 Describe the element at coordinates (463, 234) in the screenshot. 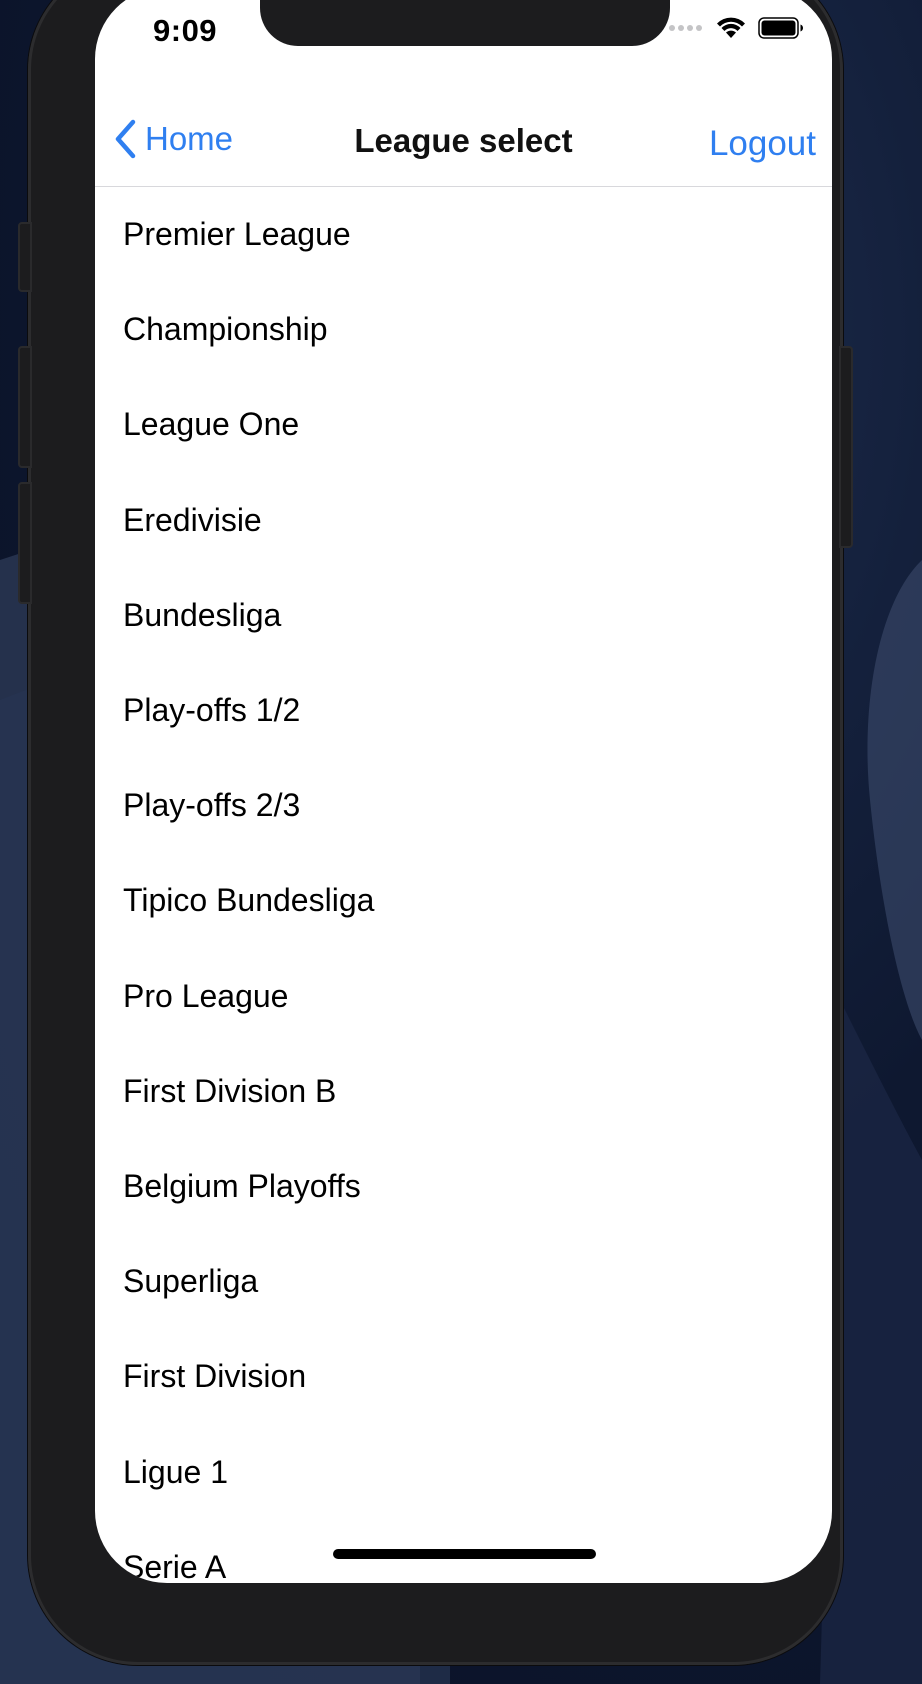

I see `league-item-premier-league: Premier League` at that location.